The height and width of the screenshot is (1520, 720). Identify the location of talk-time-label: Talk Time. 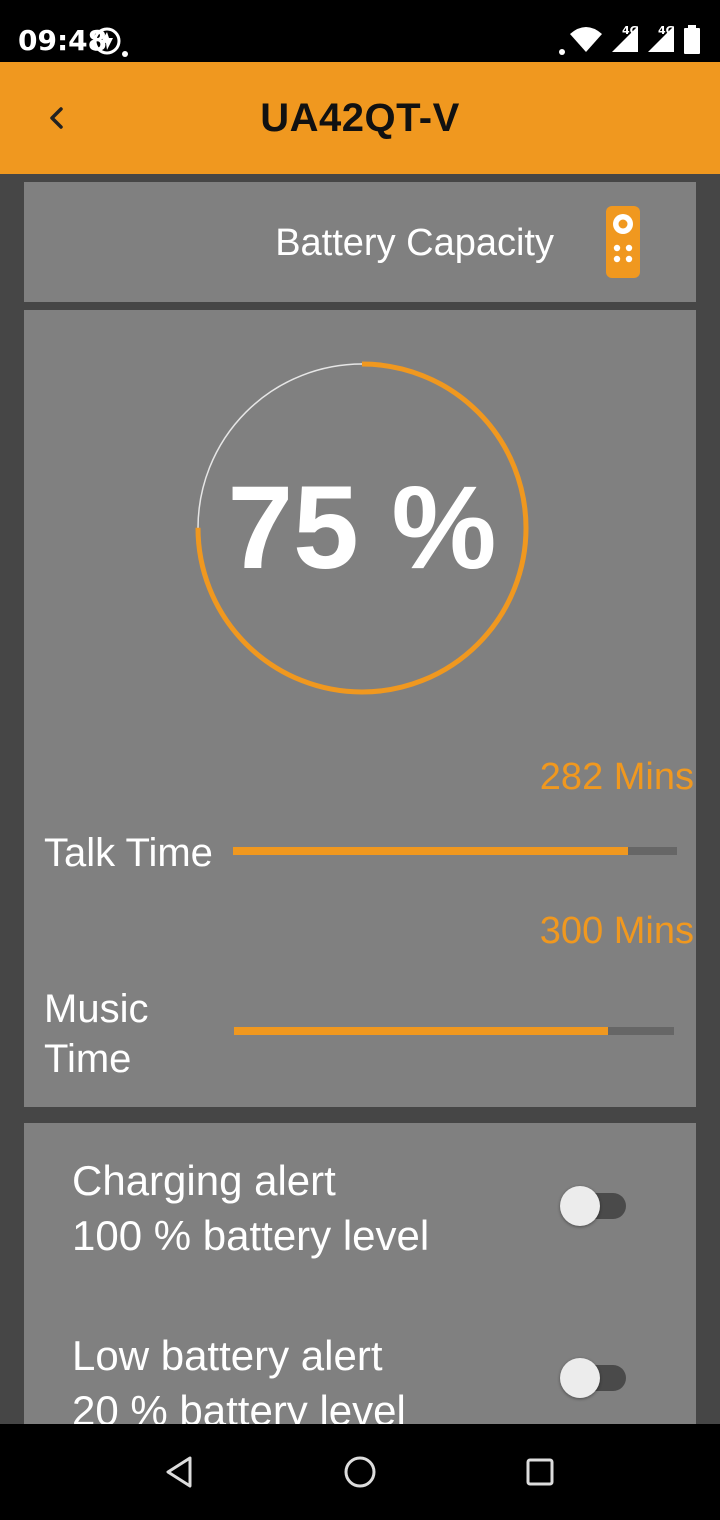
(128, 853).